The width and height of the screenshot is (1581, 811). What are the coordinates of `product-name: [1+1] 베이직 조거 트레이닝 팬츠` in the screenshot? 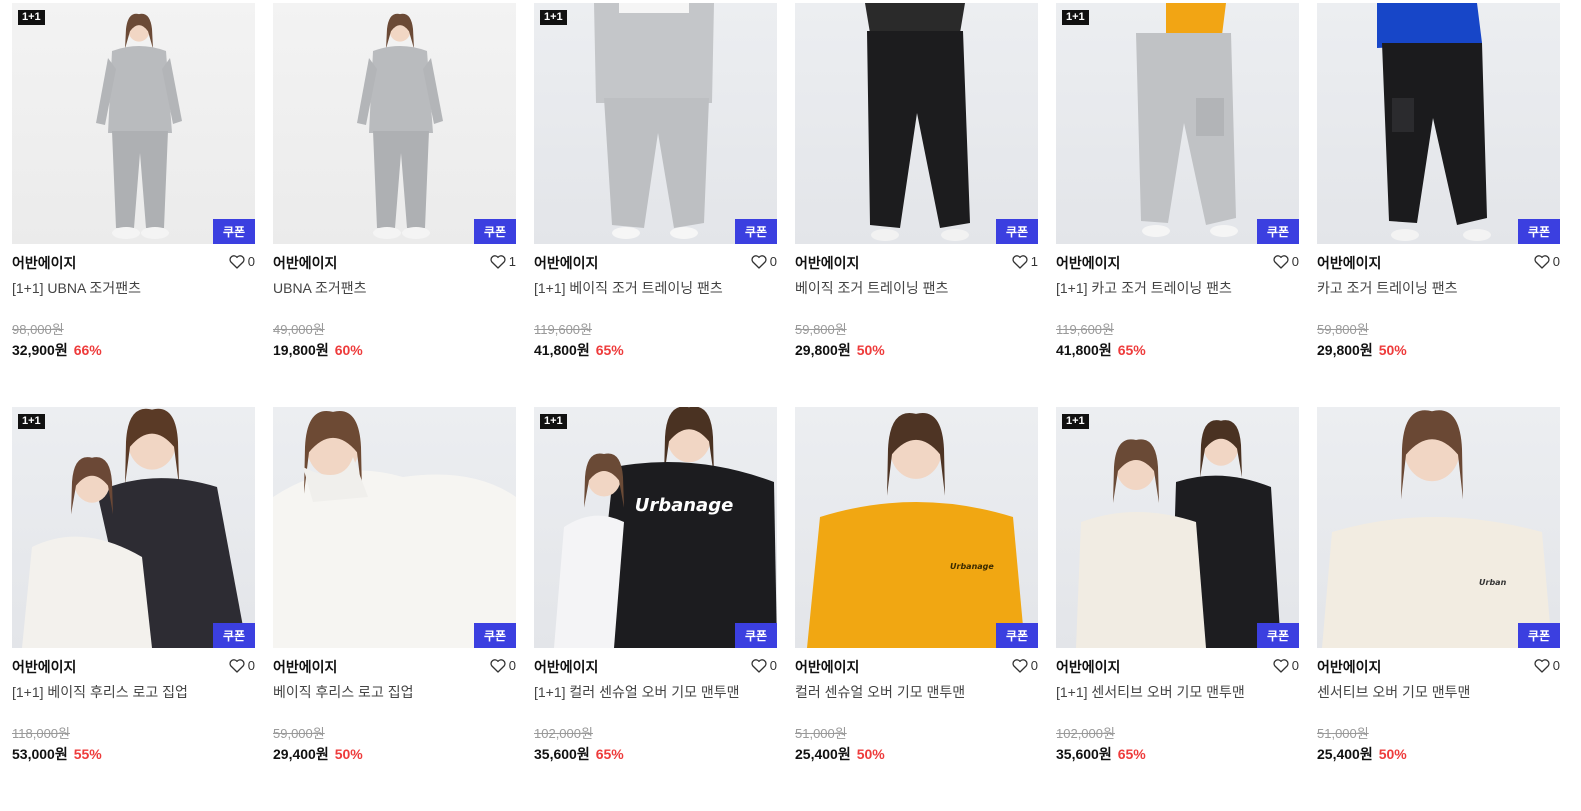 It's located at (655, 288).